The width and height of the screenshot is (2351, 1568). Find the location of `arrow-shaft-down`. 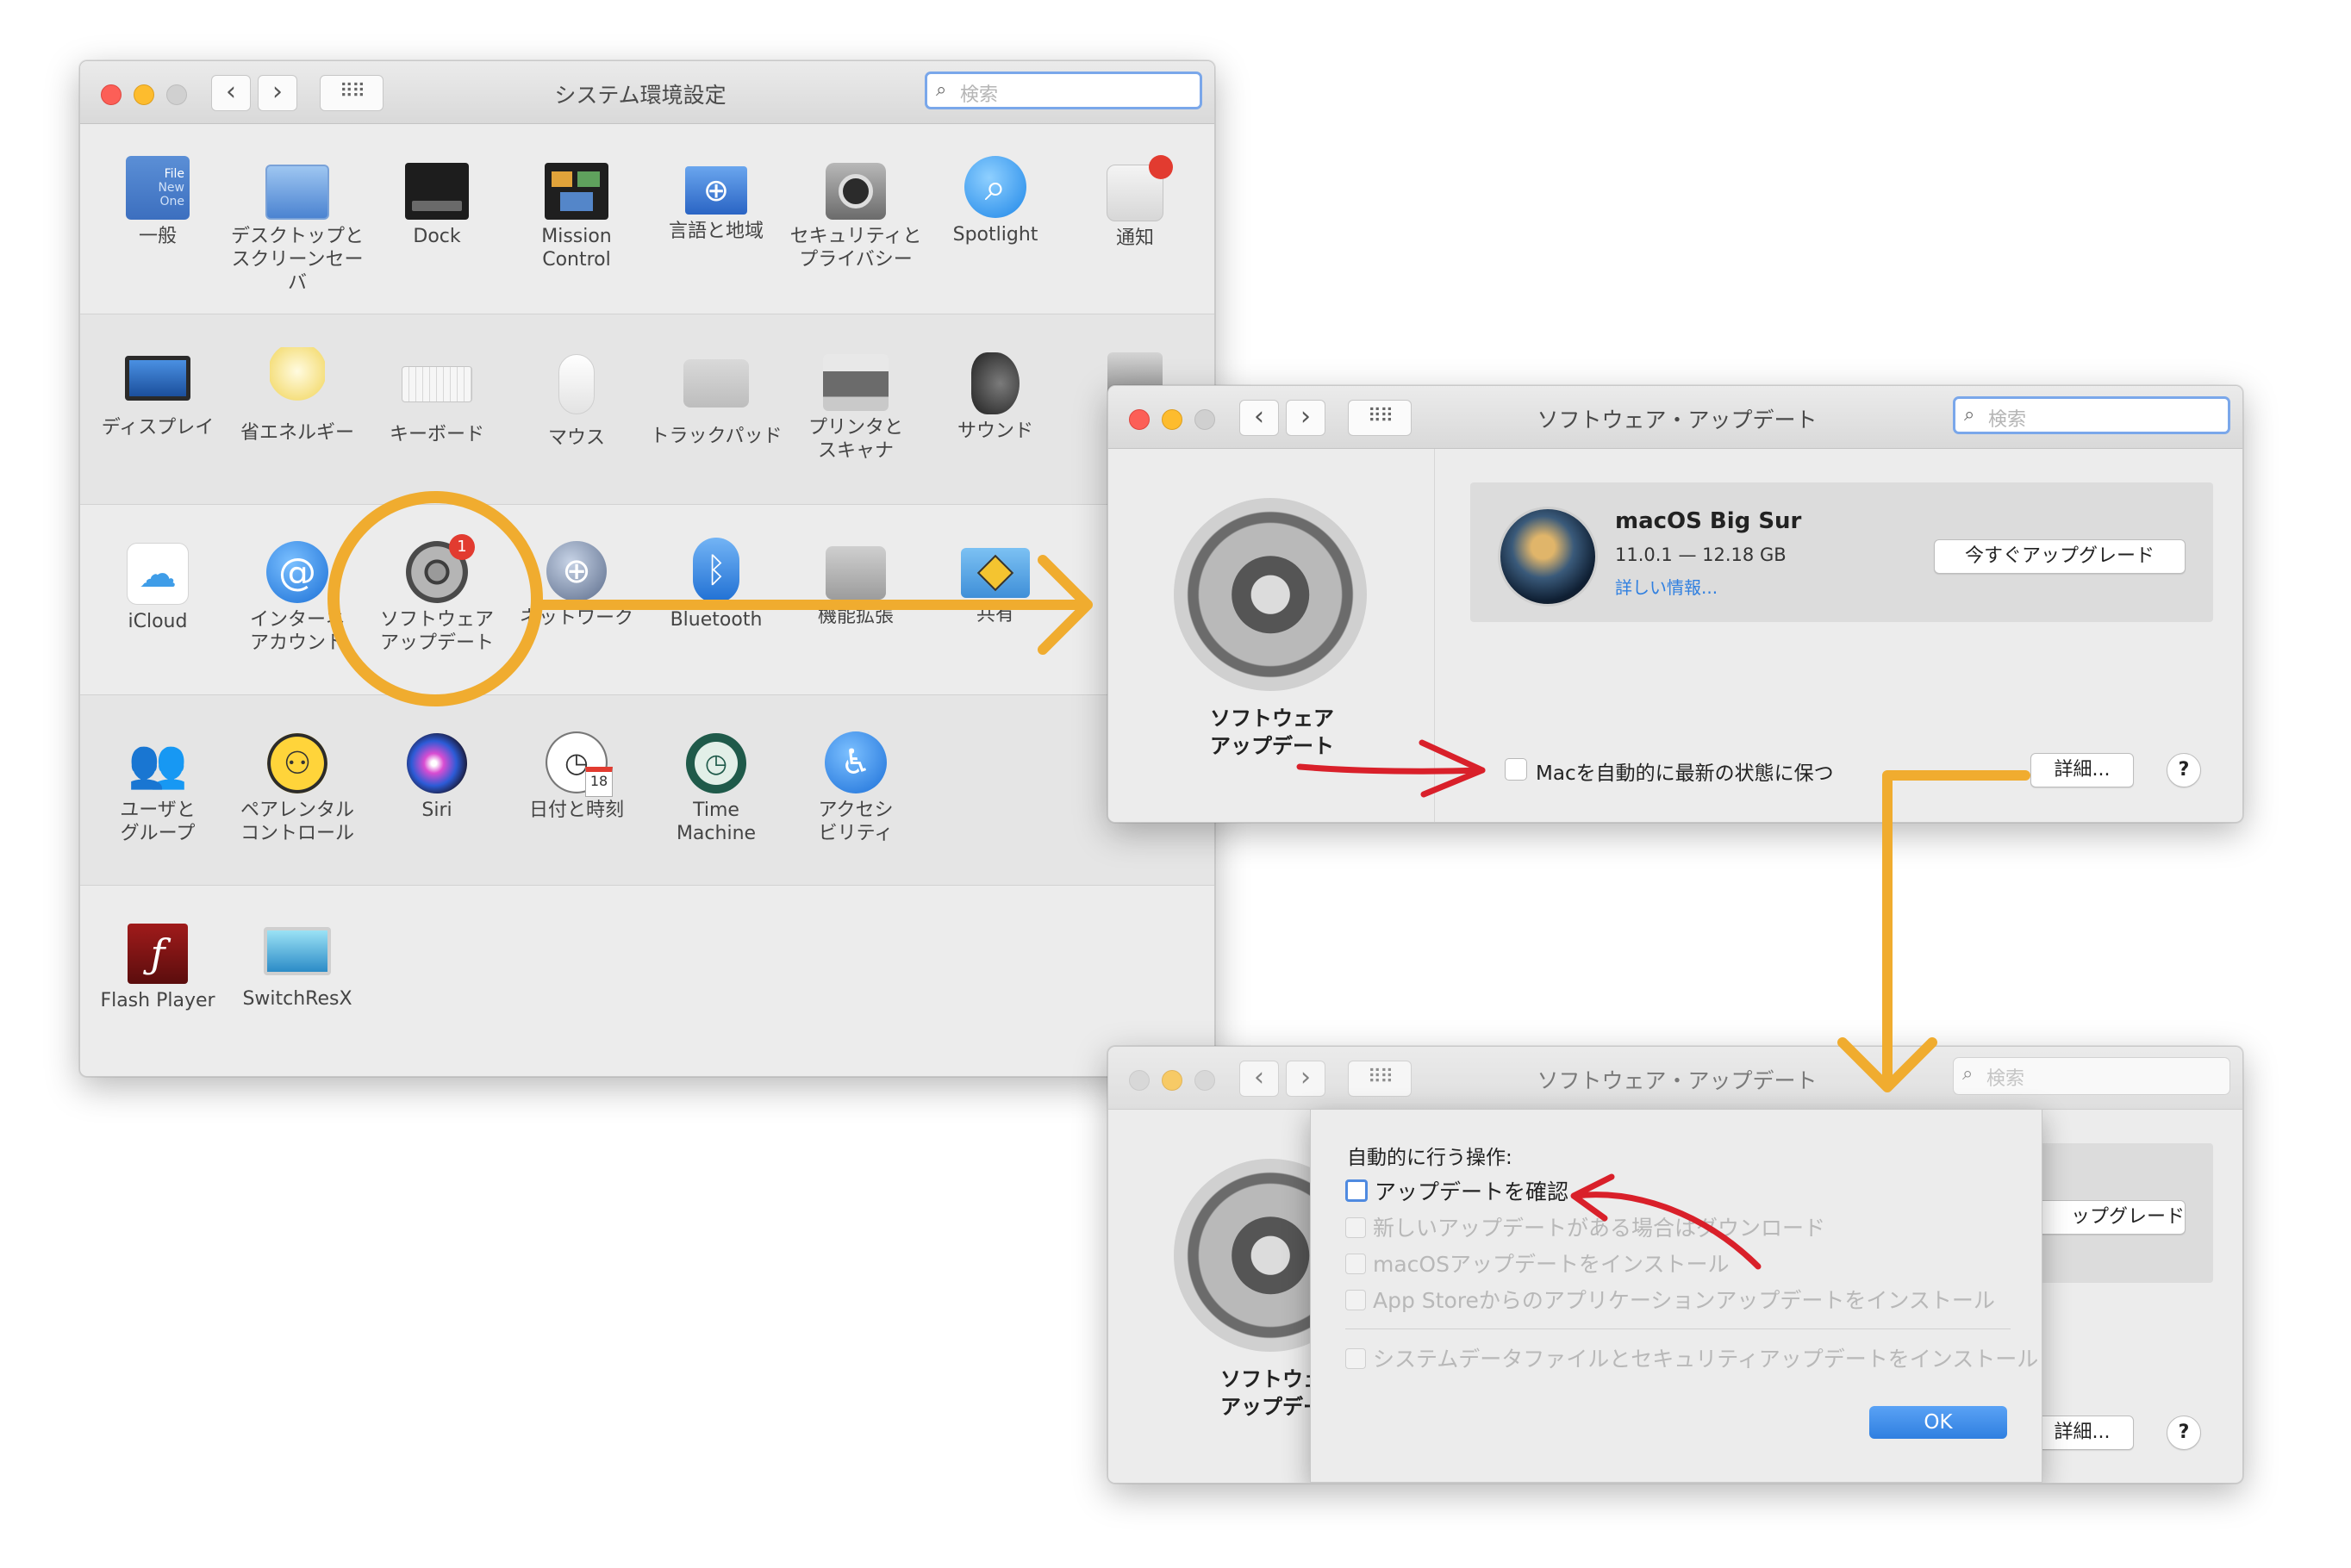

arrow-shaft-down is located at coordinates (1956, 929).